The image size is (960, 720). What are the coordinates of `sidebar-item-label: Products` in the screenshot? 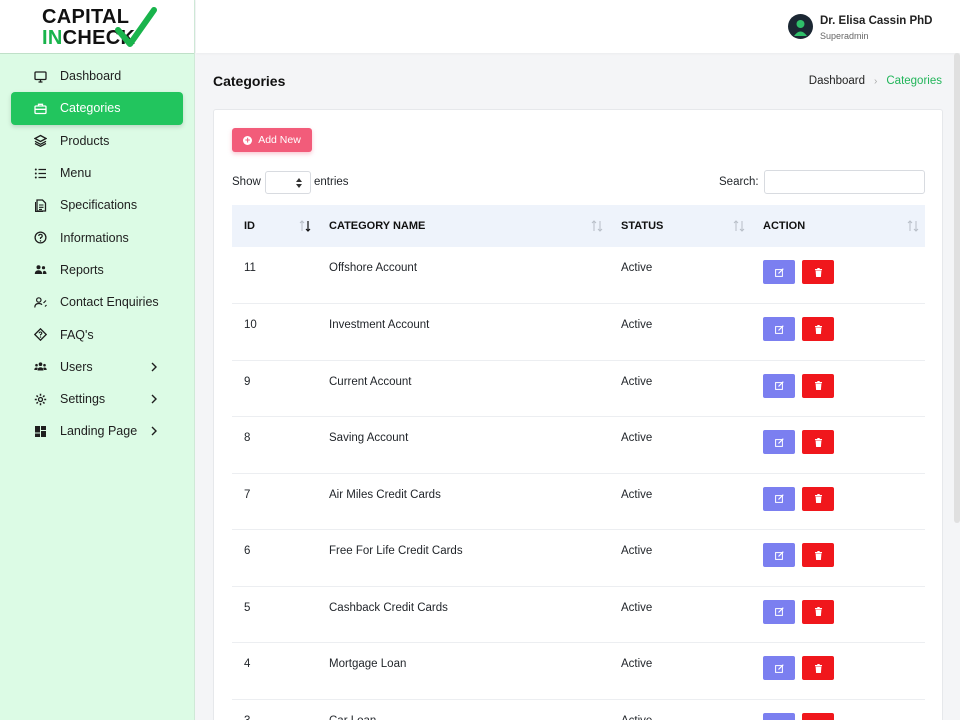 It's located at (85, 140).